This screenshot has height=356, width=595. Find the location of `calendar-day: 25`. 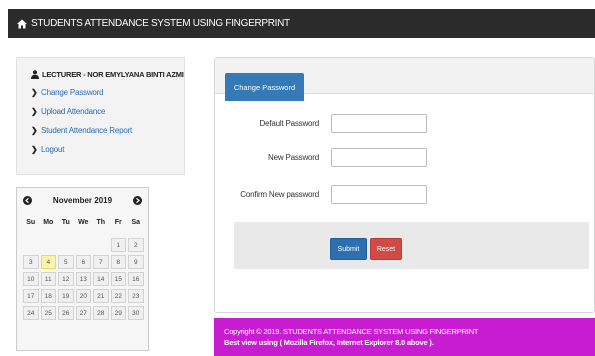

calendar-day: 25 is located at coordinates (48, 313).